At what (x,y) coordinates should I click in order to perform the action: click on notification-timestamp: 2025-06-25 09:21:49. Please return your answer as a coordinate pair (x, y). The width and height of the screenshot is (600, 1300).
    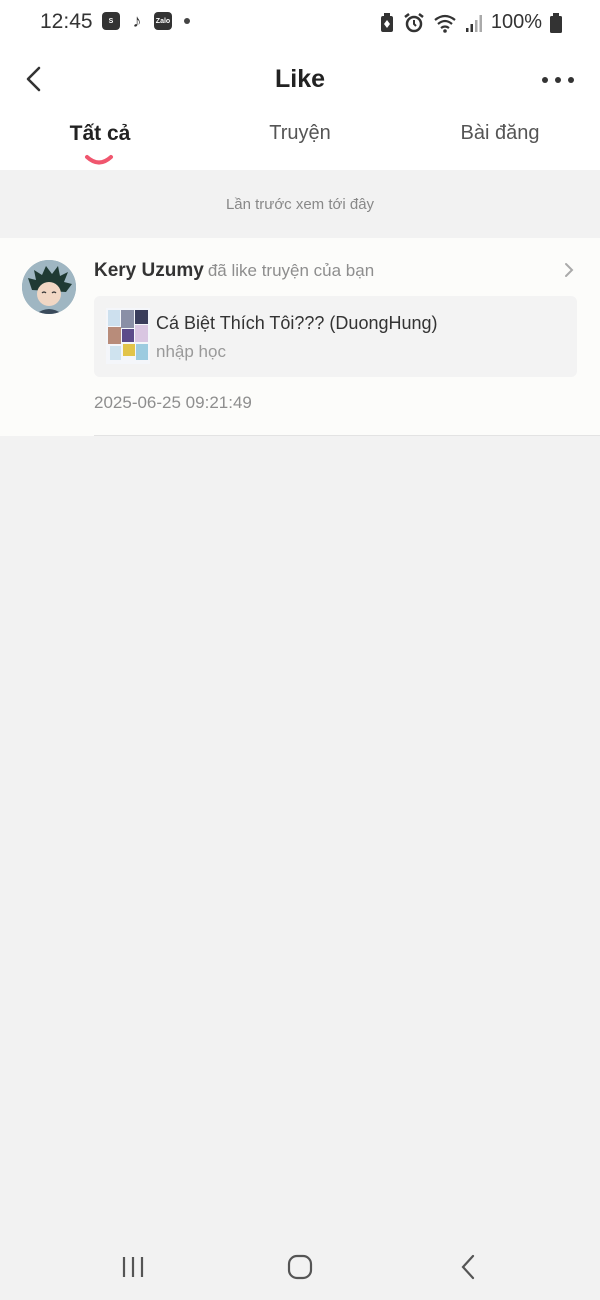
    Looking at the image, I should click on (173, 402).